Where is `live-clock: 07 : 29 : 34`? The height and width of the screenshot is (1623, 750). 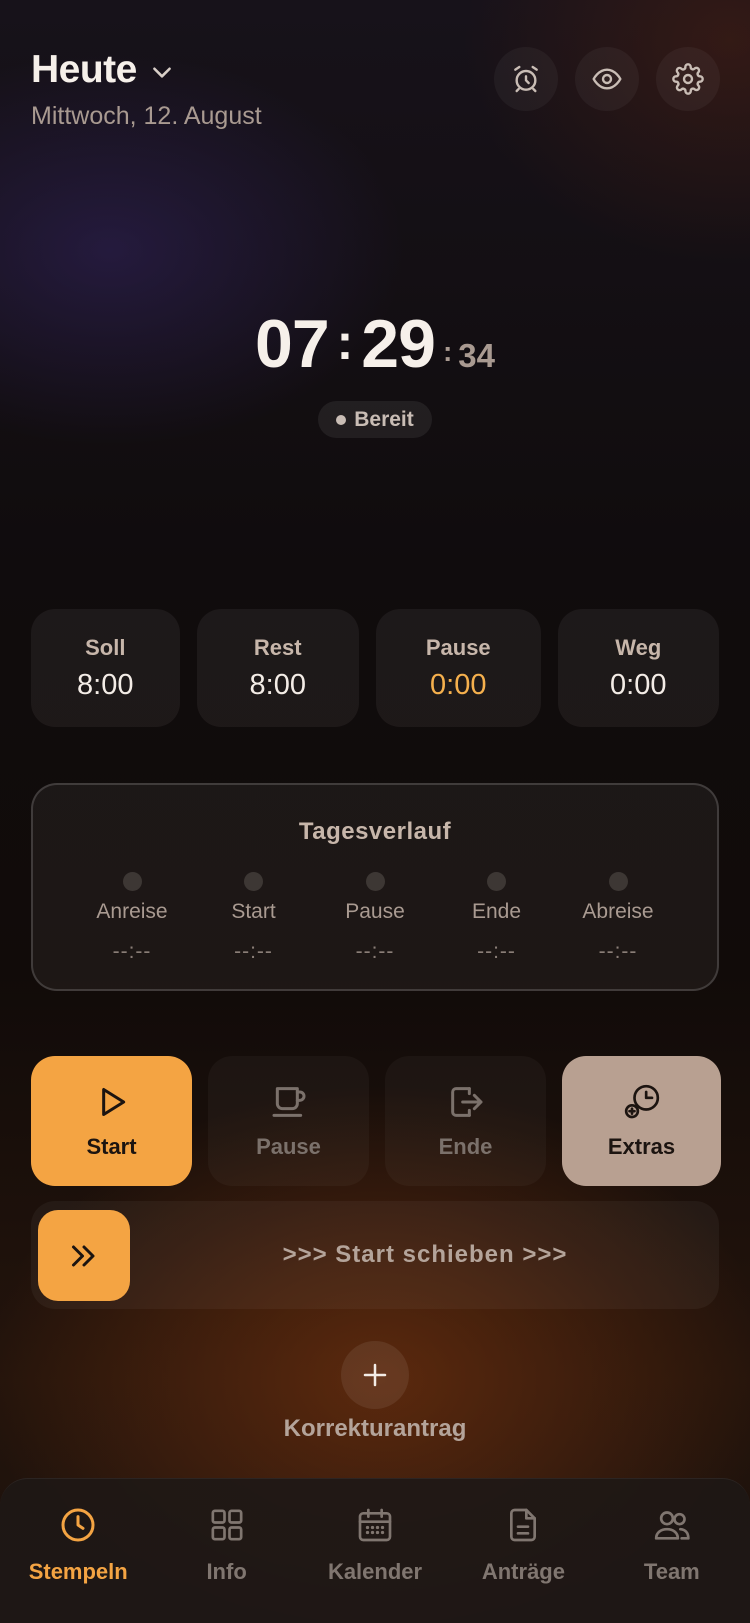
live-clock: 07 : 29 : 34 is located at coordinates (375, 344).